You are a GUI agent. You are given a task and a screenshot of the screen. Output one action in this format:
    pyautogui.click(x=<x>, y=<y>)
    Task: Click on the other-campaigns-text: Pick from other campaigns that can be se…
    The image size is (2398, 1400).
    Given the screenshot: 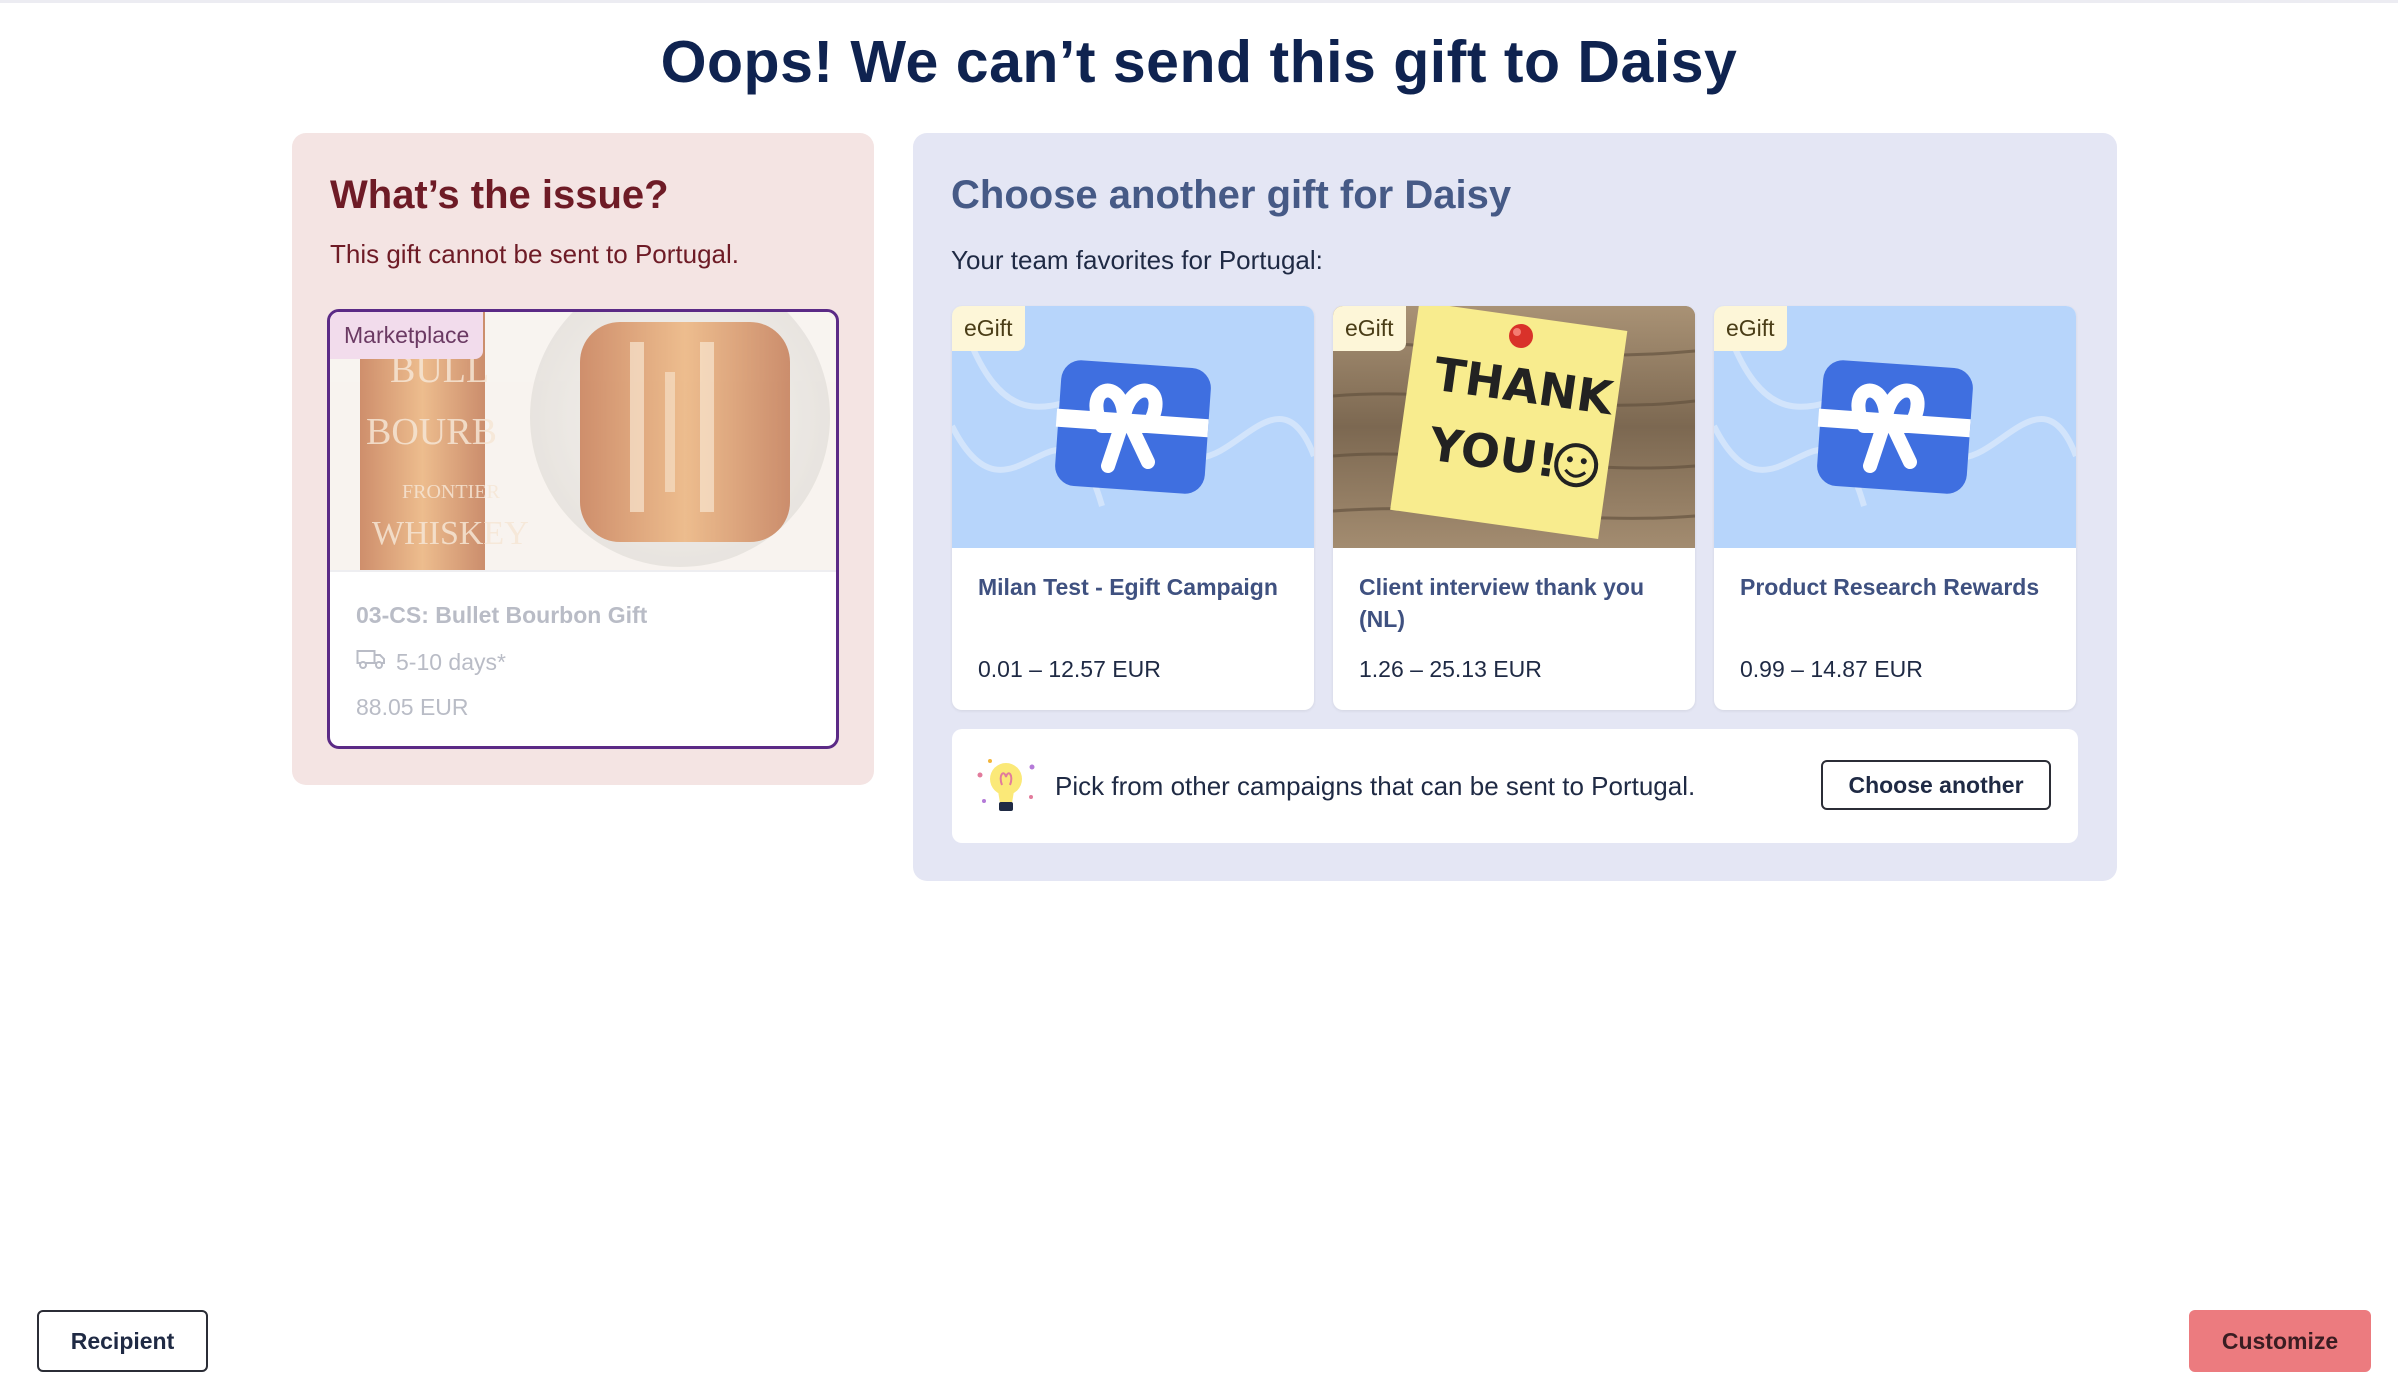 What is the action you would take?
    pyautogui.click(x=1375, y=786)
    